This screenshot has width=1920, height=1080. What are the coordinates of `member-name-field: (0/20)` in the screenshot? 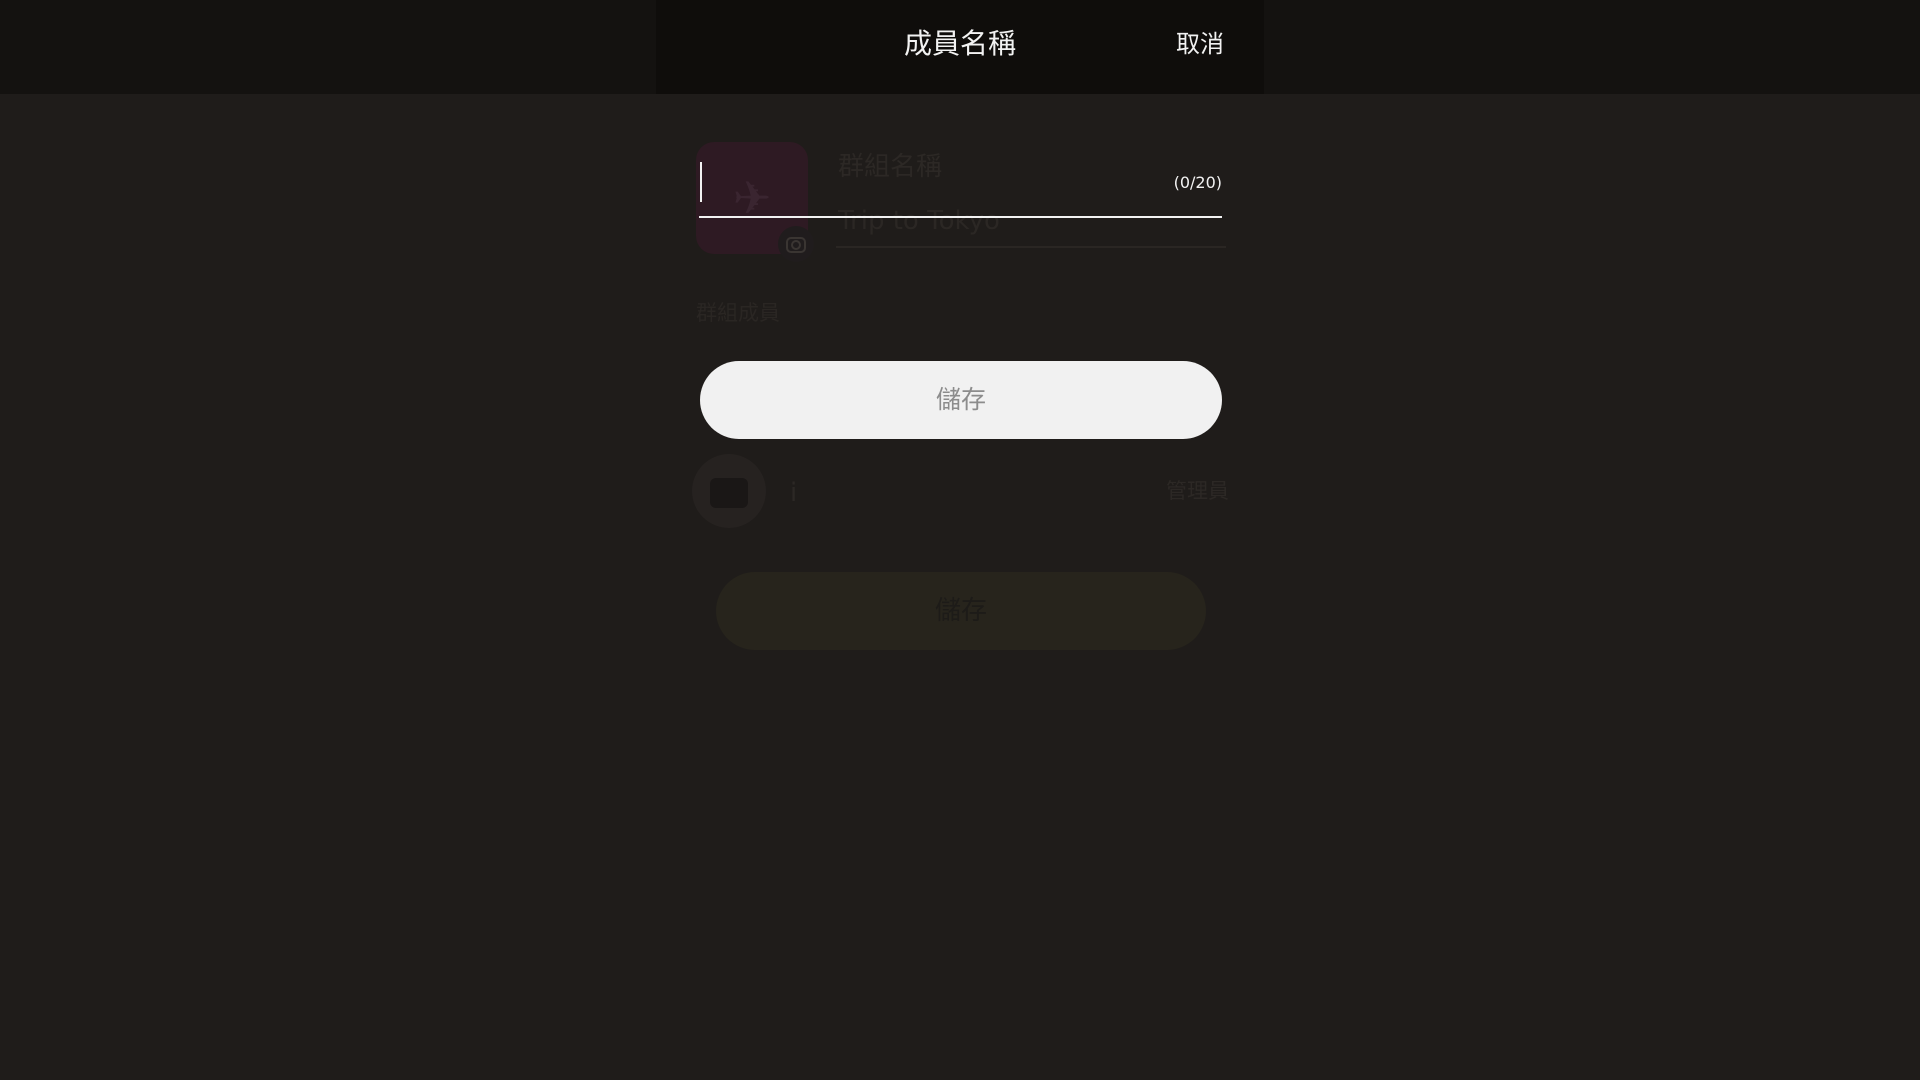 It's located at (960, 189).